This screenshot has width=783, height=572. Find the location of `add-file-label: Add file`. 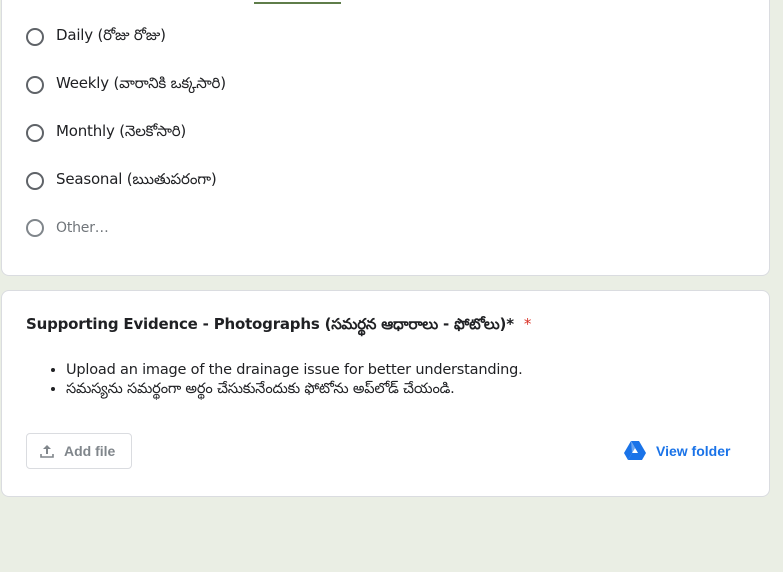

add-file-label: Add file is located at coordinates (90, 451).